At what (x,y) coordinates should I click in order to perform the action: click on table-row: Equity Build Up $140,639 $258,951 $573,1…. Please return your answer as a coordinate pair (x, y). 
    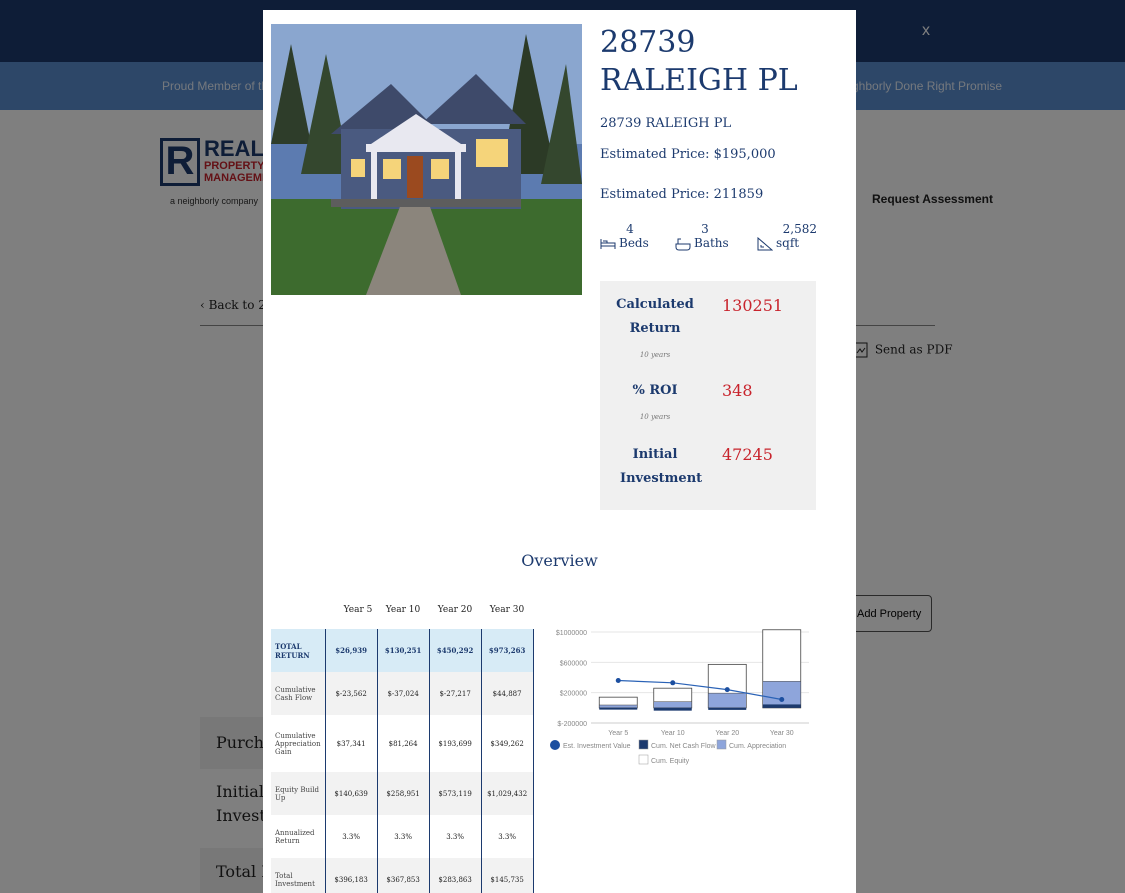
    Looking at the image, I should click on (402, 793).